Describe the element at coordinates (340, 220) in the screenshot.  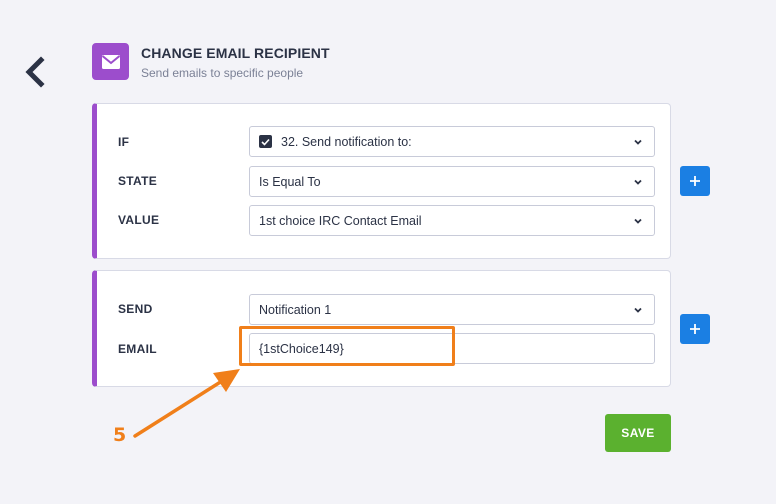
I see `value-select-value: 1st choice IRC Contact Email` at that location.